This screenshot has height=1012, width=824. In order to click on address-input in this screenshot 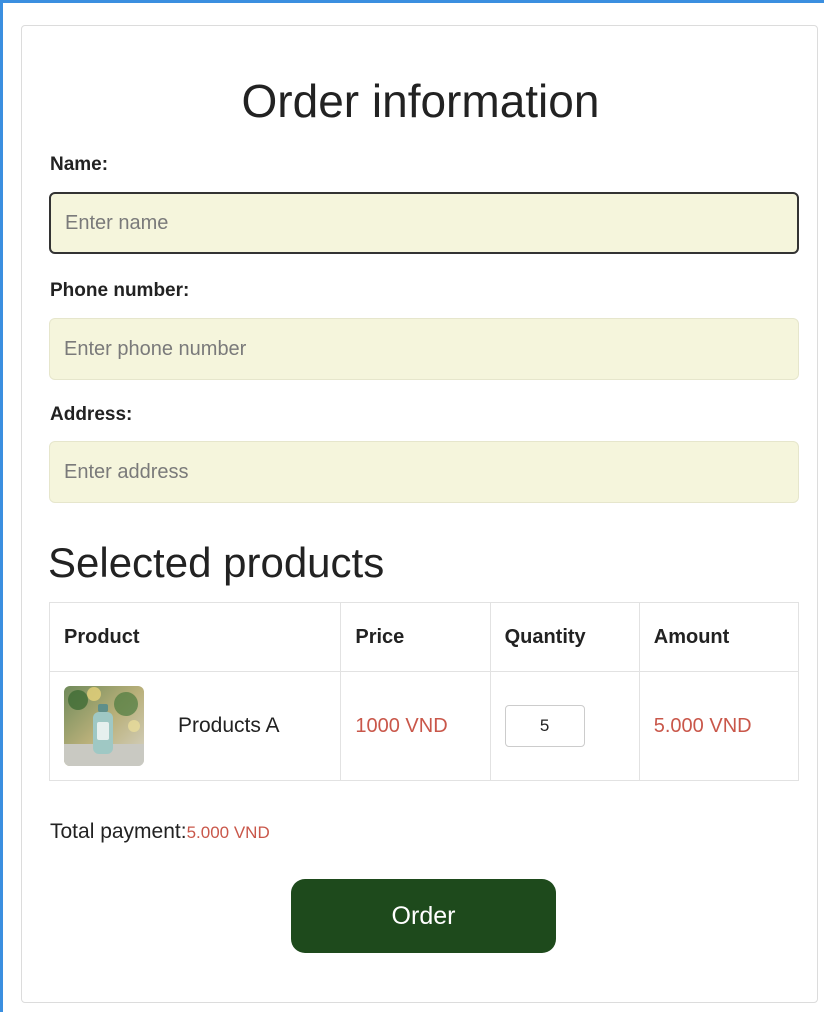, I will do `click(424, 472)`.